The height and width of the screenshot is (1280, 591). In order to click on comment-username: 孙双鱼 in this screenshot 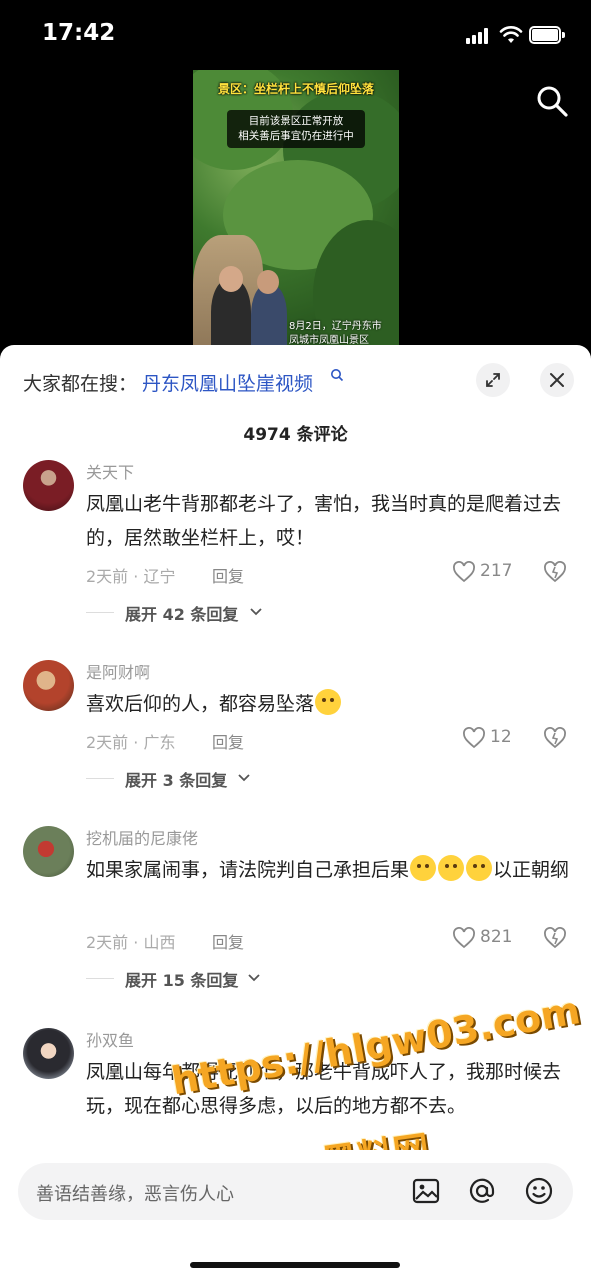, I will do `click(110, 1039)`.